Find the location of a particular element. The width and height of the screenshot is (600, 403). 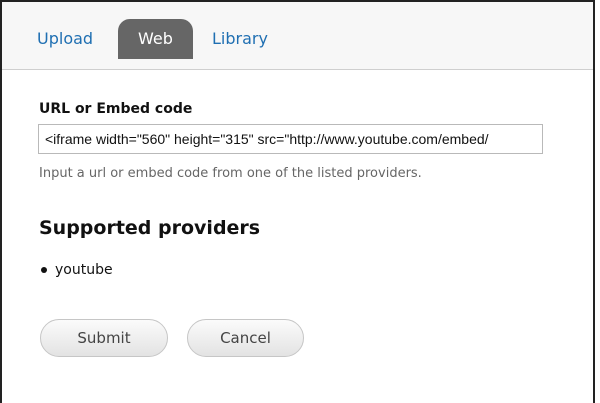

bullet-icon is located at coordinates (44, 270).